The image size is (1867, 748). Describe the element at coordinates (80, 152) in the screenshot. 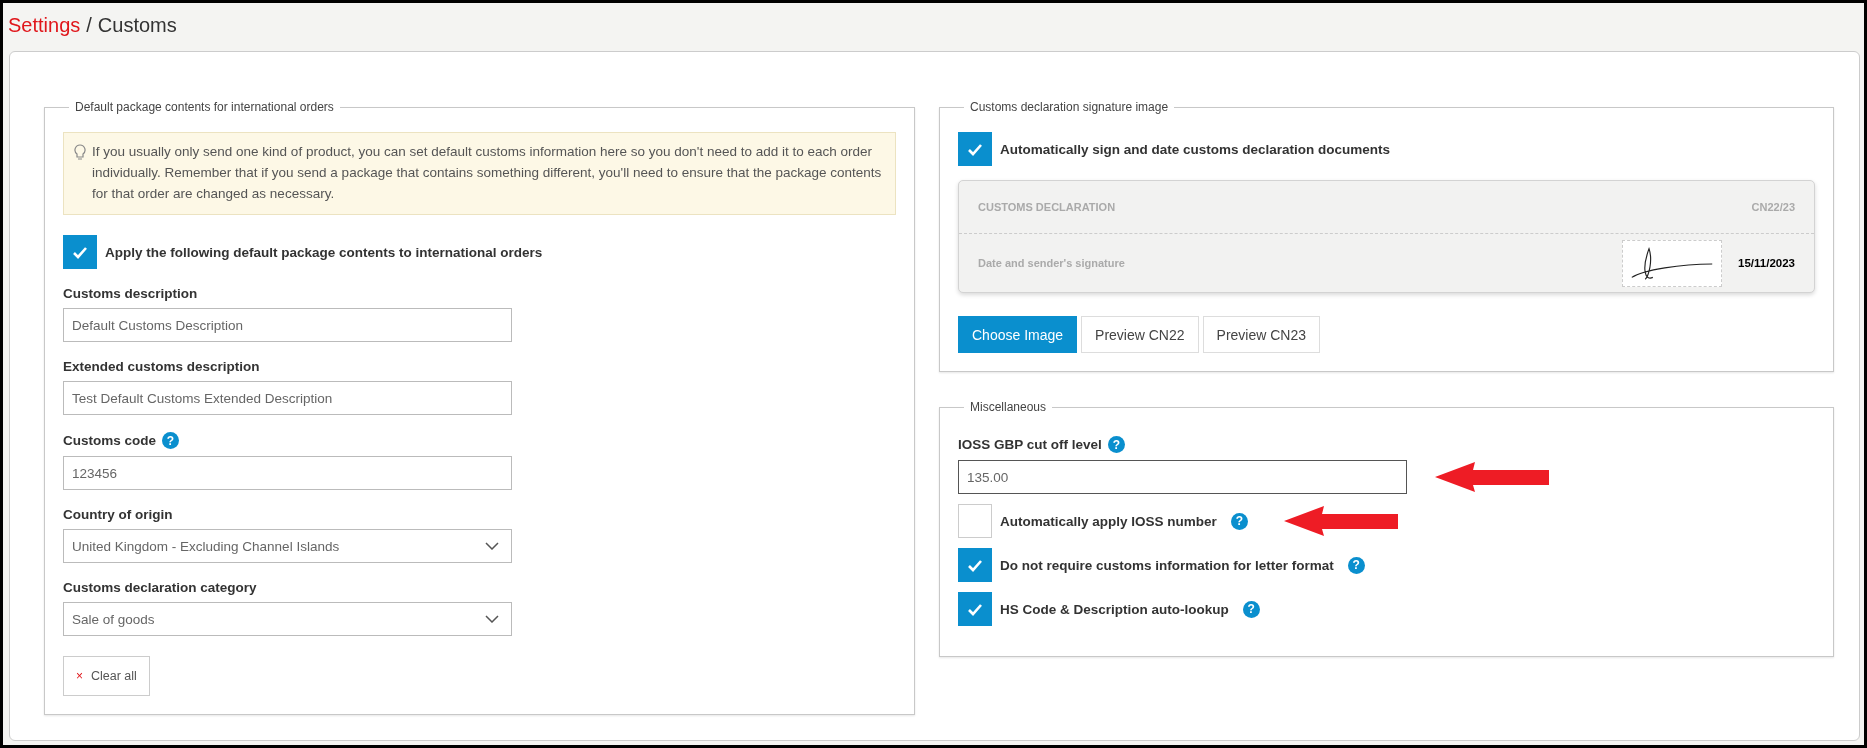

I see `lightbulb-icon` at that location.